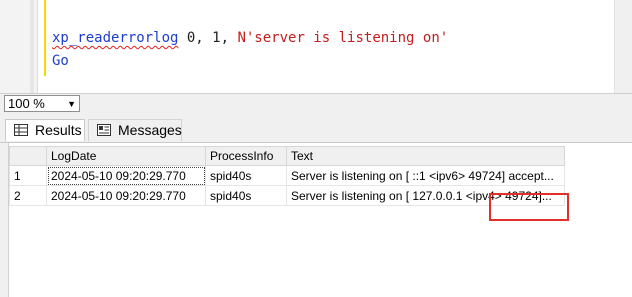  What do you see at coordinates (126, 156) in the screenshot?
I see `column-header-logdate: LogDate` at bounding box center [126, 156].